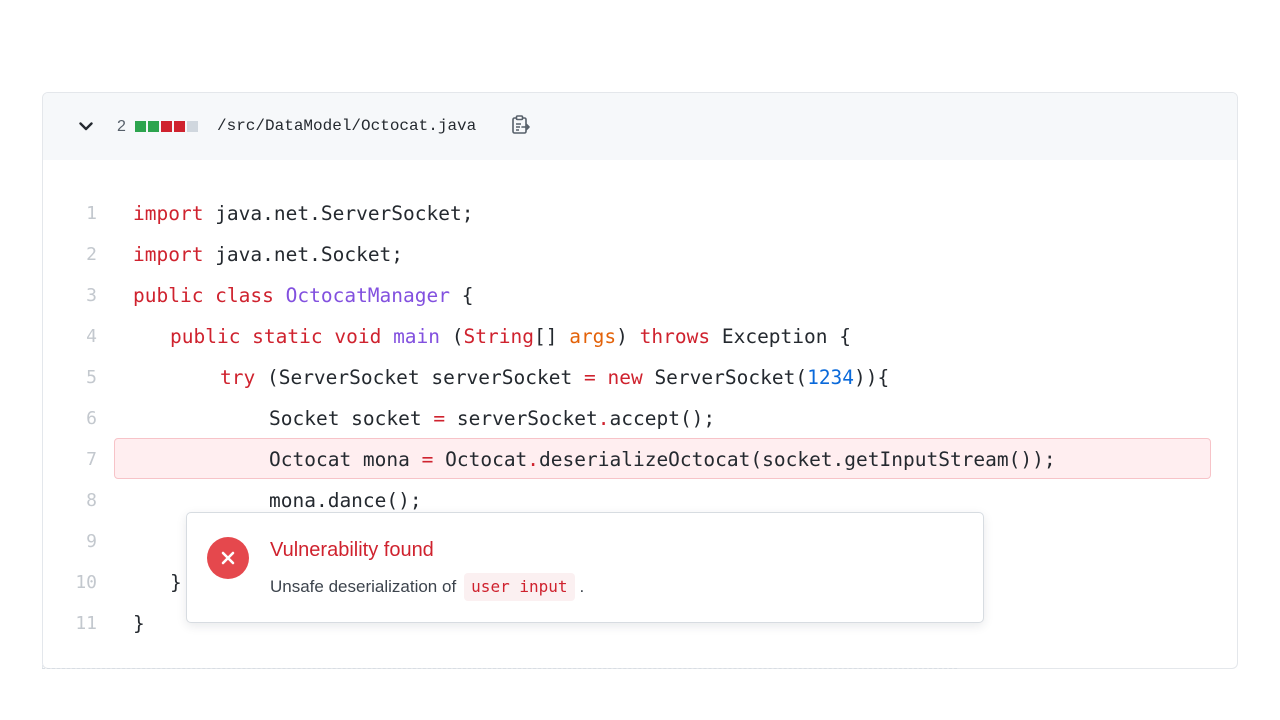 This screenshot has height=720, width=1280. Describe the element at coordinates (85, 255) in the screenshot. I see `line-number: 2` at that location.